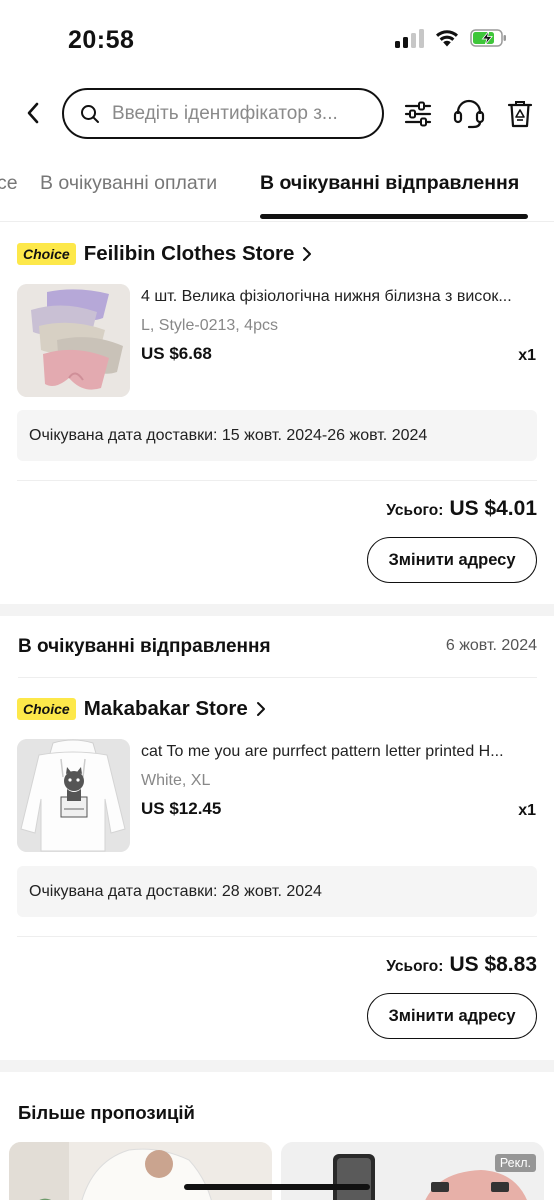 This screenshot has height=1200, width=554. I want to click on recommendation-card, so click(140, 1171).